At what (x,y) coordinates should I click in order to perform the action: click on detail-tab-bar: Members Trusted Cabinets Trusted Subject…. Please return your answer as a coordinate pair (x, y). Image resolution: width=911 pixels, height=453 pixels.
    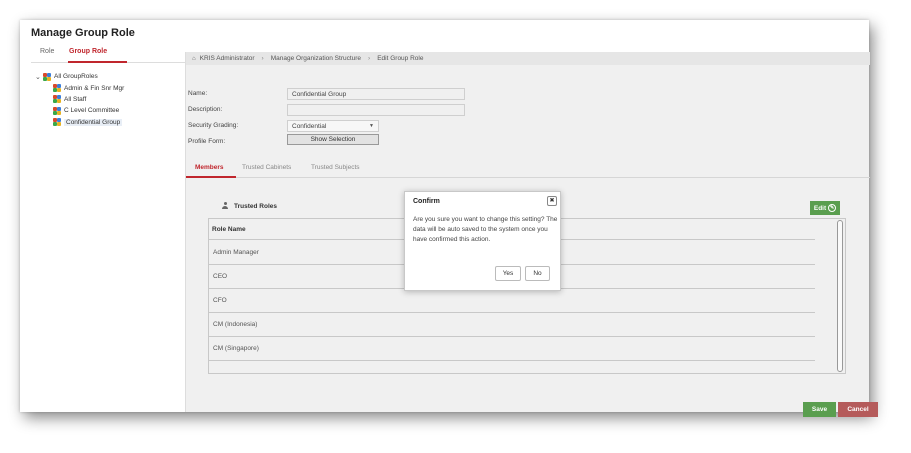
    Looking at the image, I should click on (528, 167).